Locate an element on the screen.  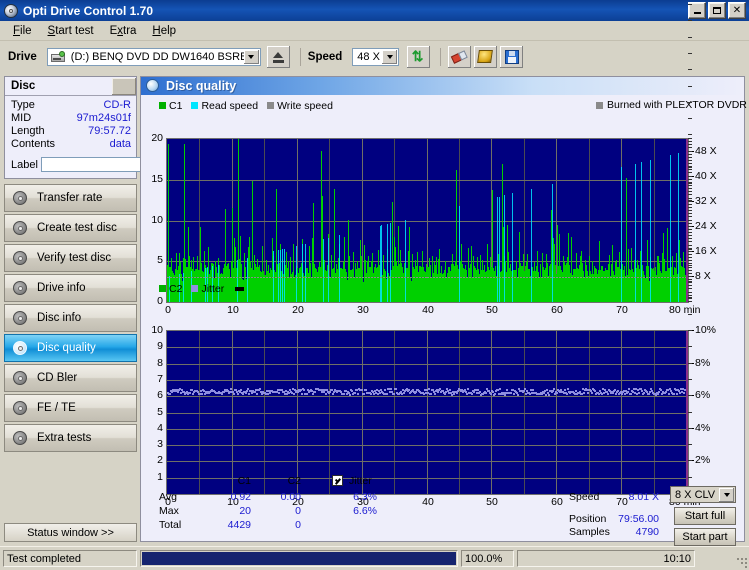
sidebar-item-create-test-disc: Create test disc is located at coordinates (70, 228).